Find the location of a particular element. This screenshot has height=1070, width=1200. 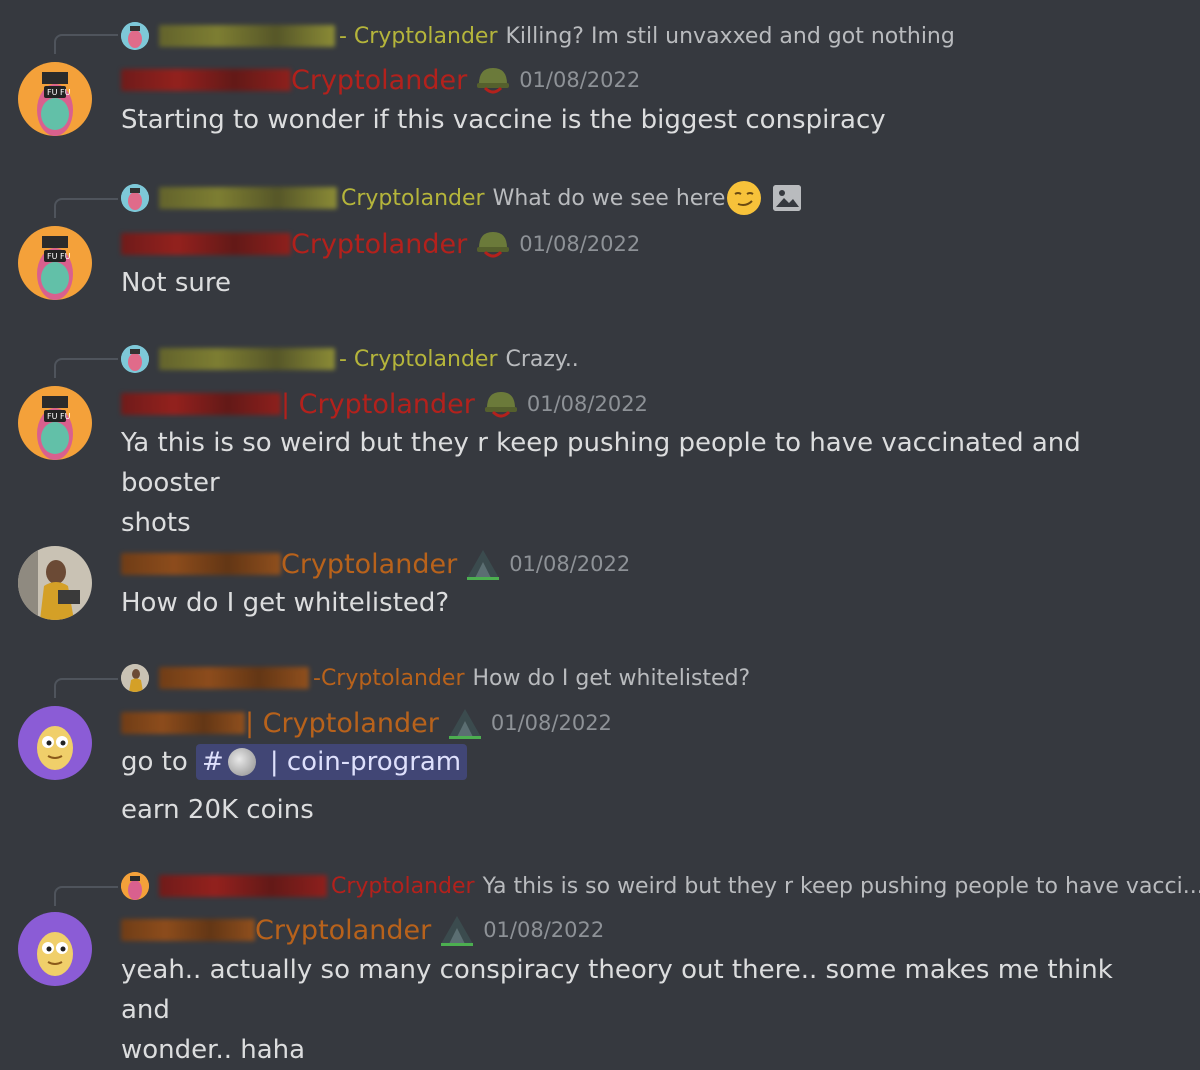

message-content: go to # | coin-program earn 20K coins is located at coordinates (641, 786).